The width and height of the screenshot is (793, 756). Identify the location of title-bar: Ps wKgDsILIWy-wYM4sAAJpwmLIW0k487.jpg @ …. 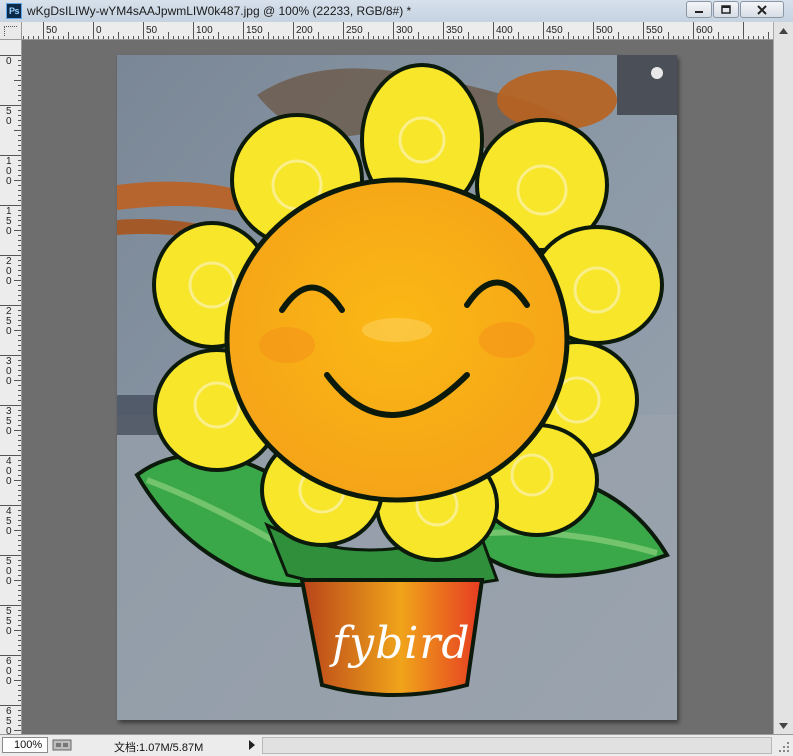
(396, 11).